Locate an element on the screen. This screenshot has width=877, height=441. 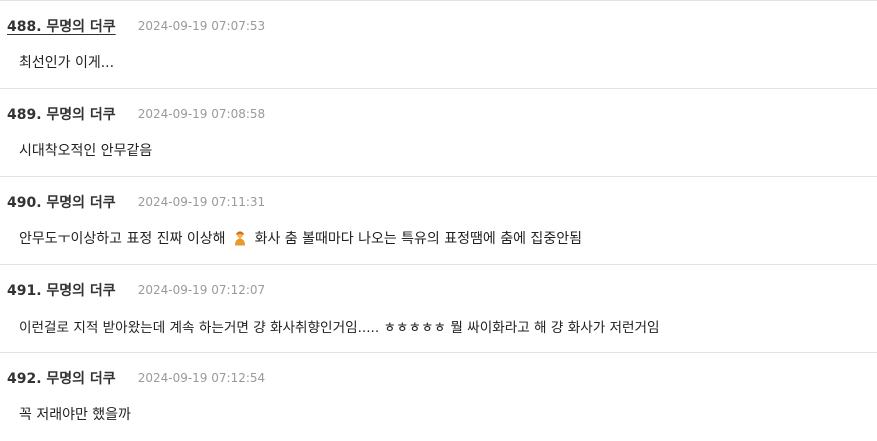
comment-header: 491. 무명의 더쿠 2024-09-19 07:12:07 is located at coordinates (136, 290).